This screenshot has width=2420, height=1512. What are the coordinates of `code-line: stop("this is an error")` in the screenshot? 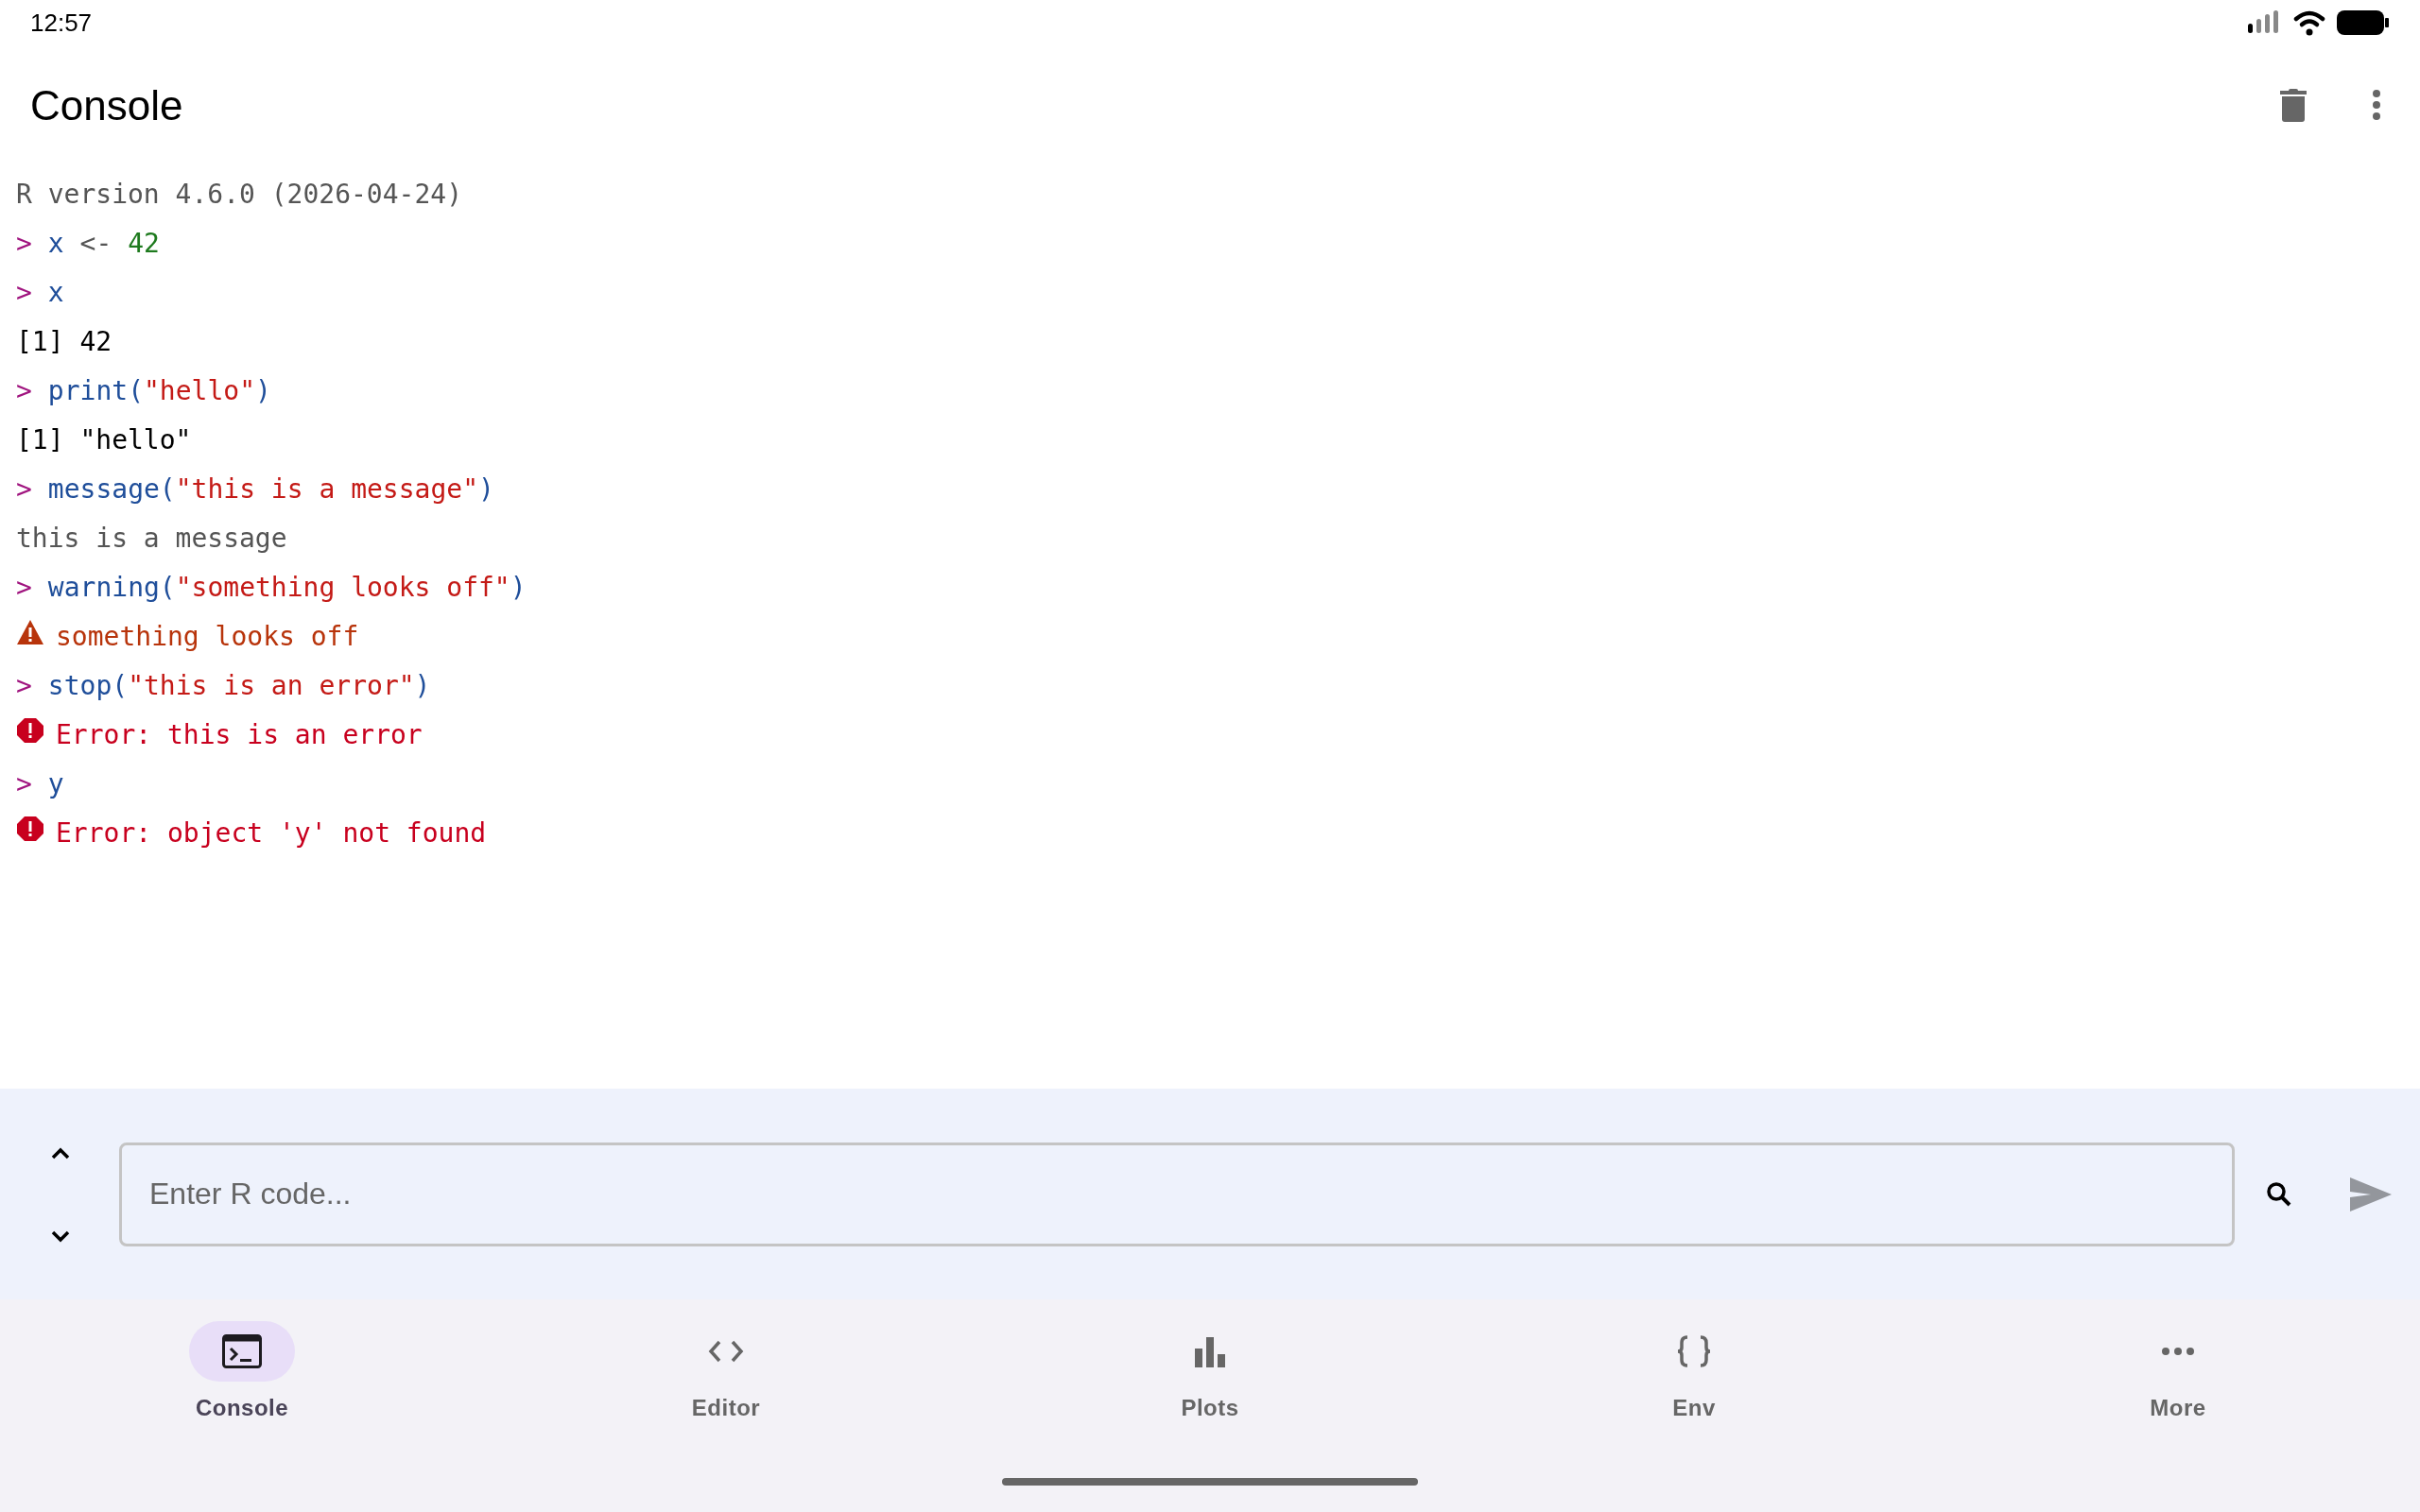 It's located at (239, 686).